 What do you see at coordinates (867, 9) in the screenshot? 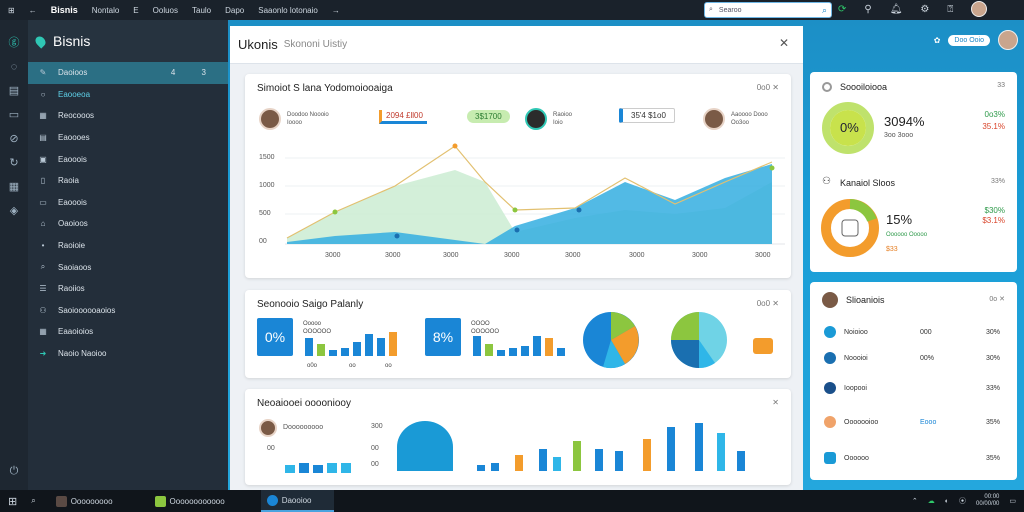
I see `pin-icon: ⚲` at bounding box center [867, 9].